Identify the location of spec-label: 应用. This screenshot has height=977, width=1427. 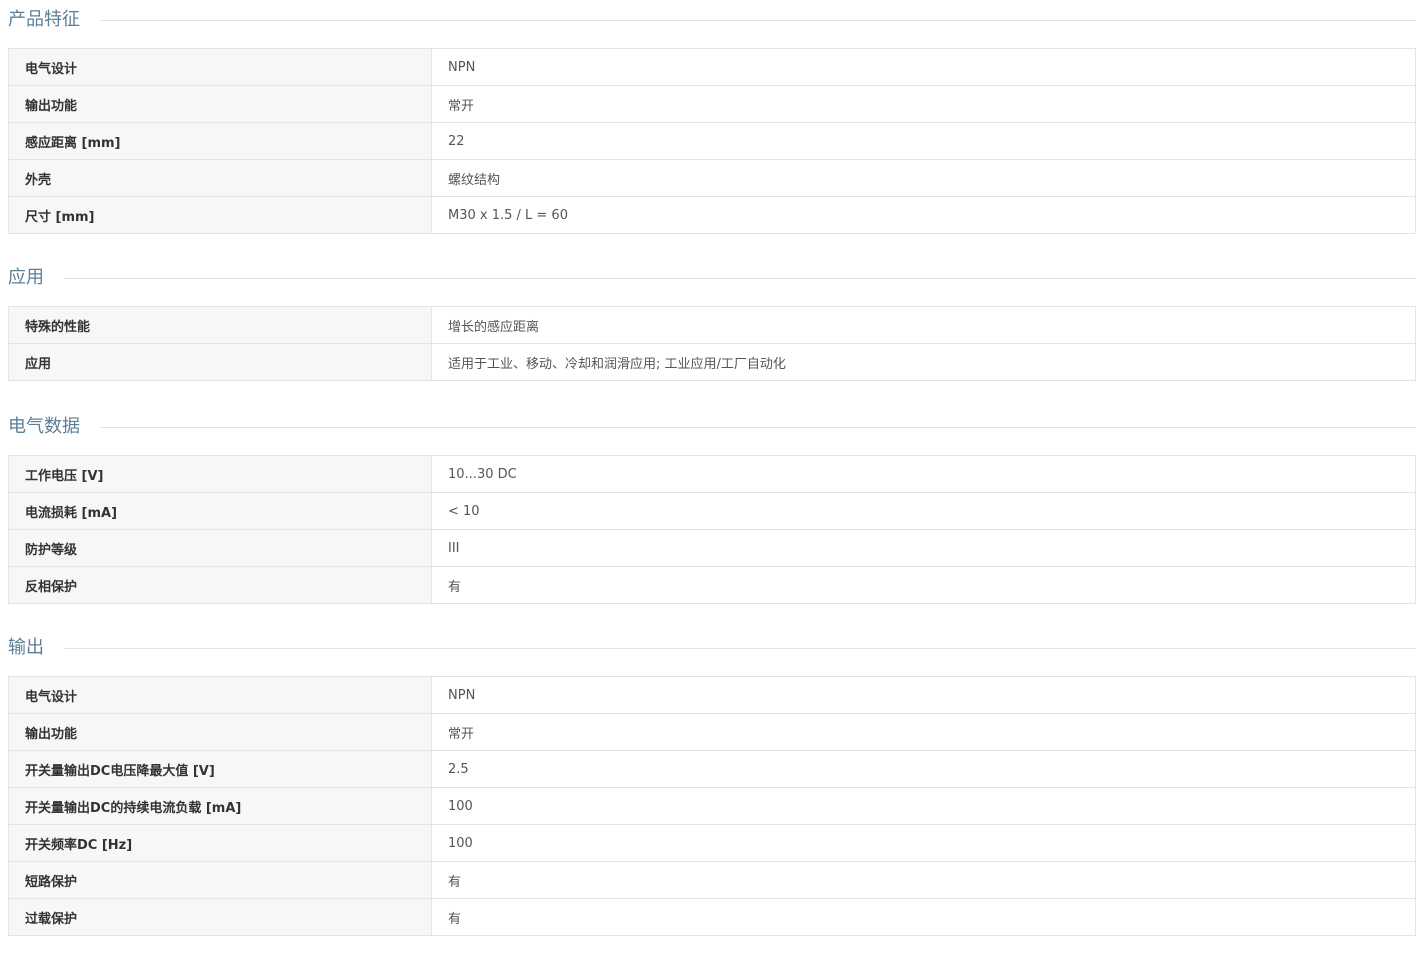
(220, 362).